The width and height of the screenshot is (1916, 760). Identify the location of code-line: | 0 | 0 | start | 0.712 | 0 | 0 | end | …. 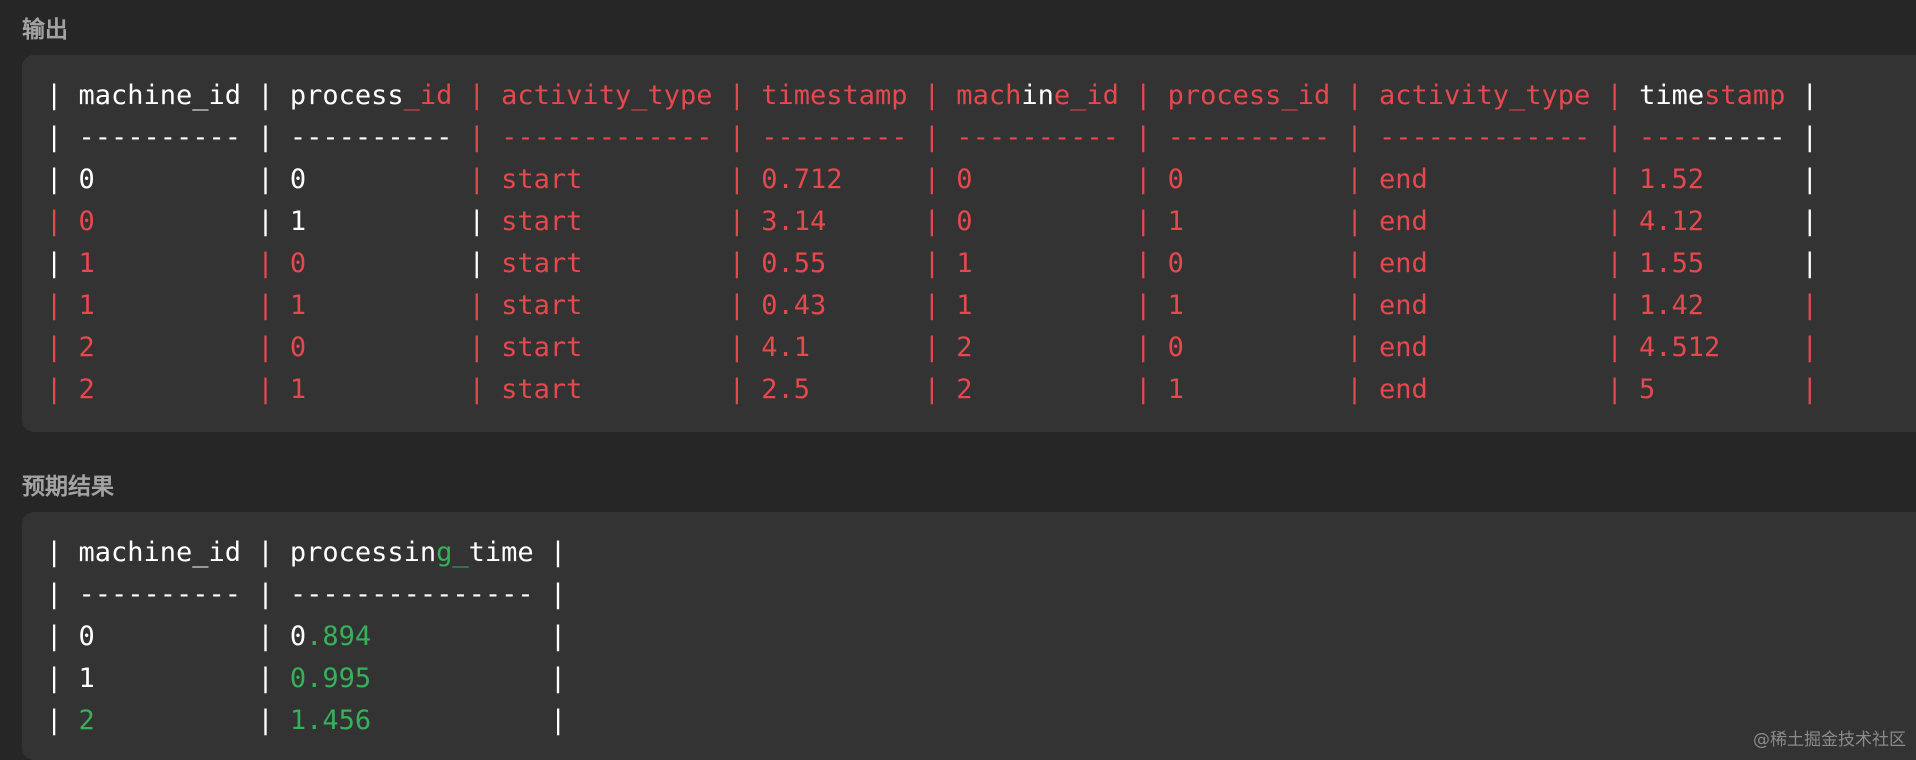
(932, 180).